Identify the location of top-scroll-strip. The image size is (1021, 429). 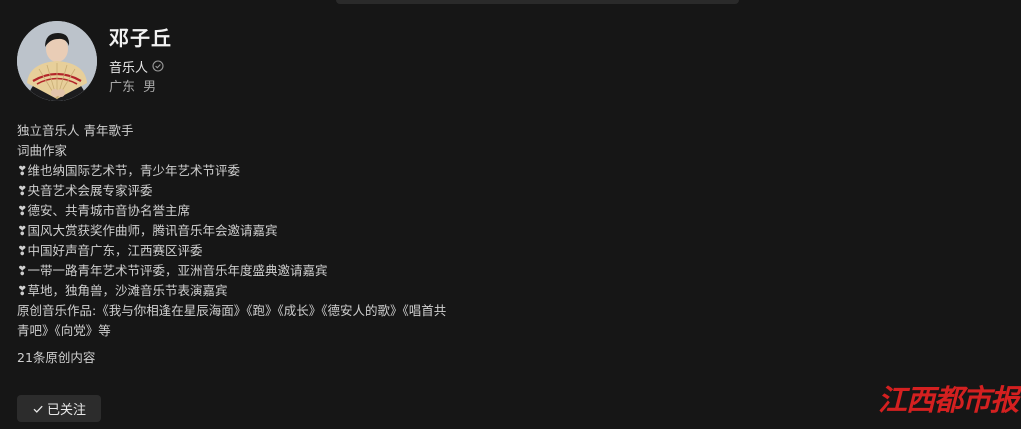
(537, 2).